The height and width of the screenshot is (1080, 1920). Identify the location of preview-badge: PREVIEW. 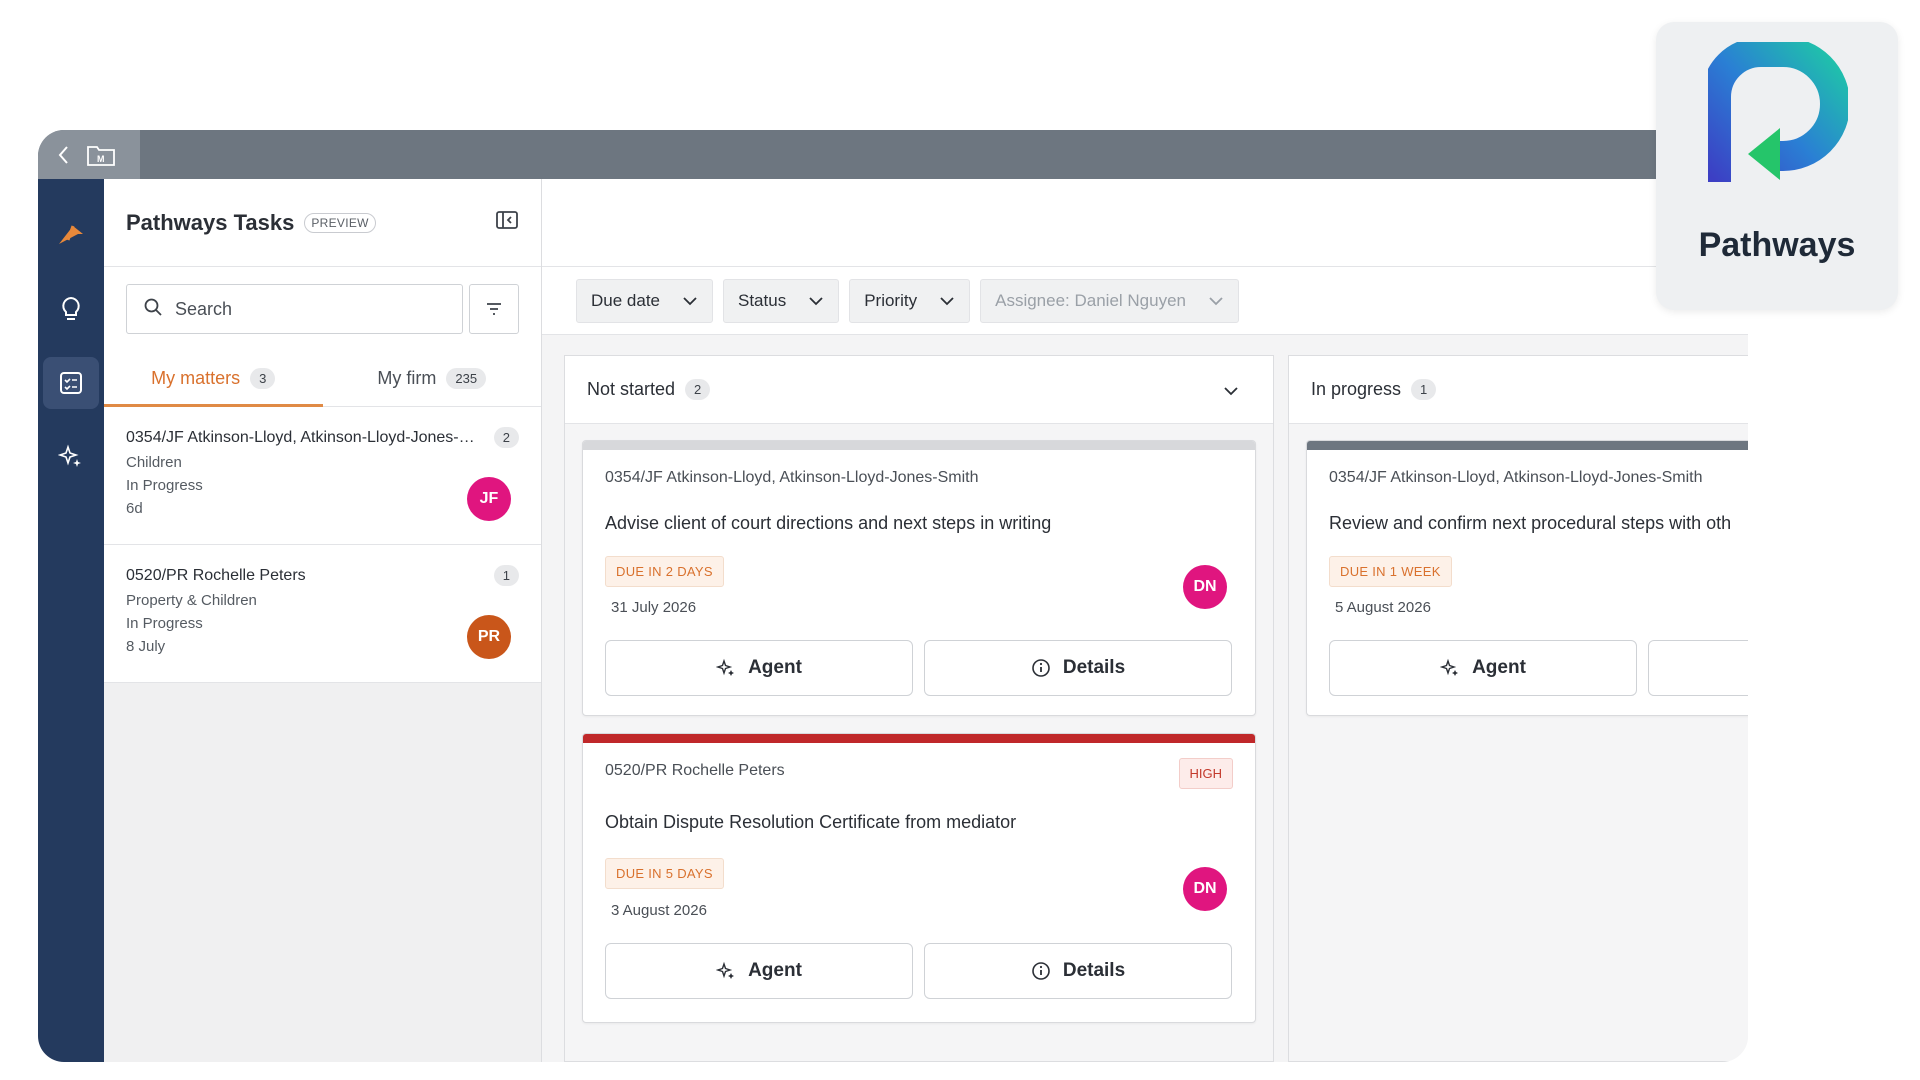
(340, 222).